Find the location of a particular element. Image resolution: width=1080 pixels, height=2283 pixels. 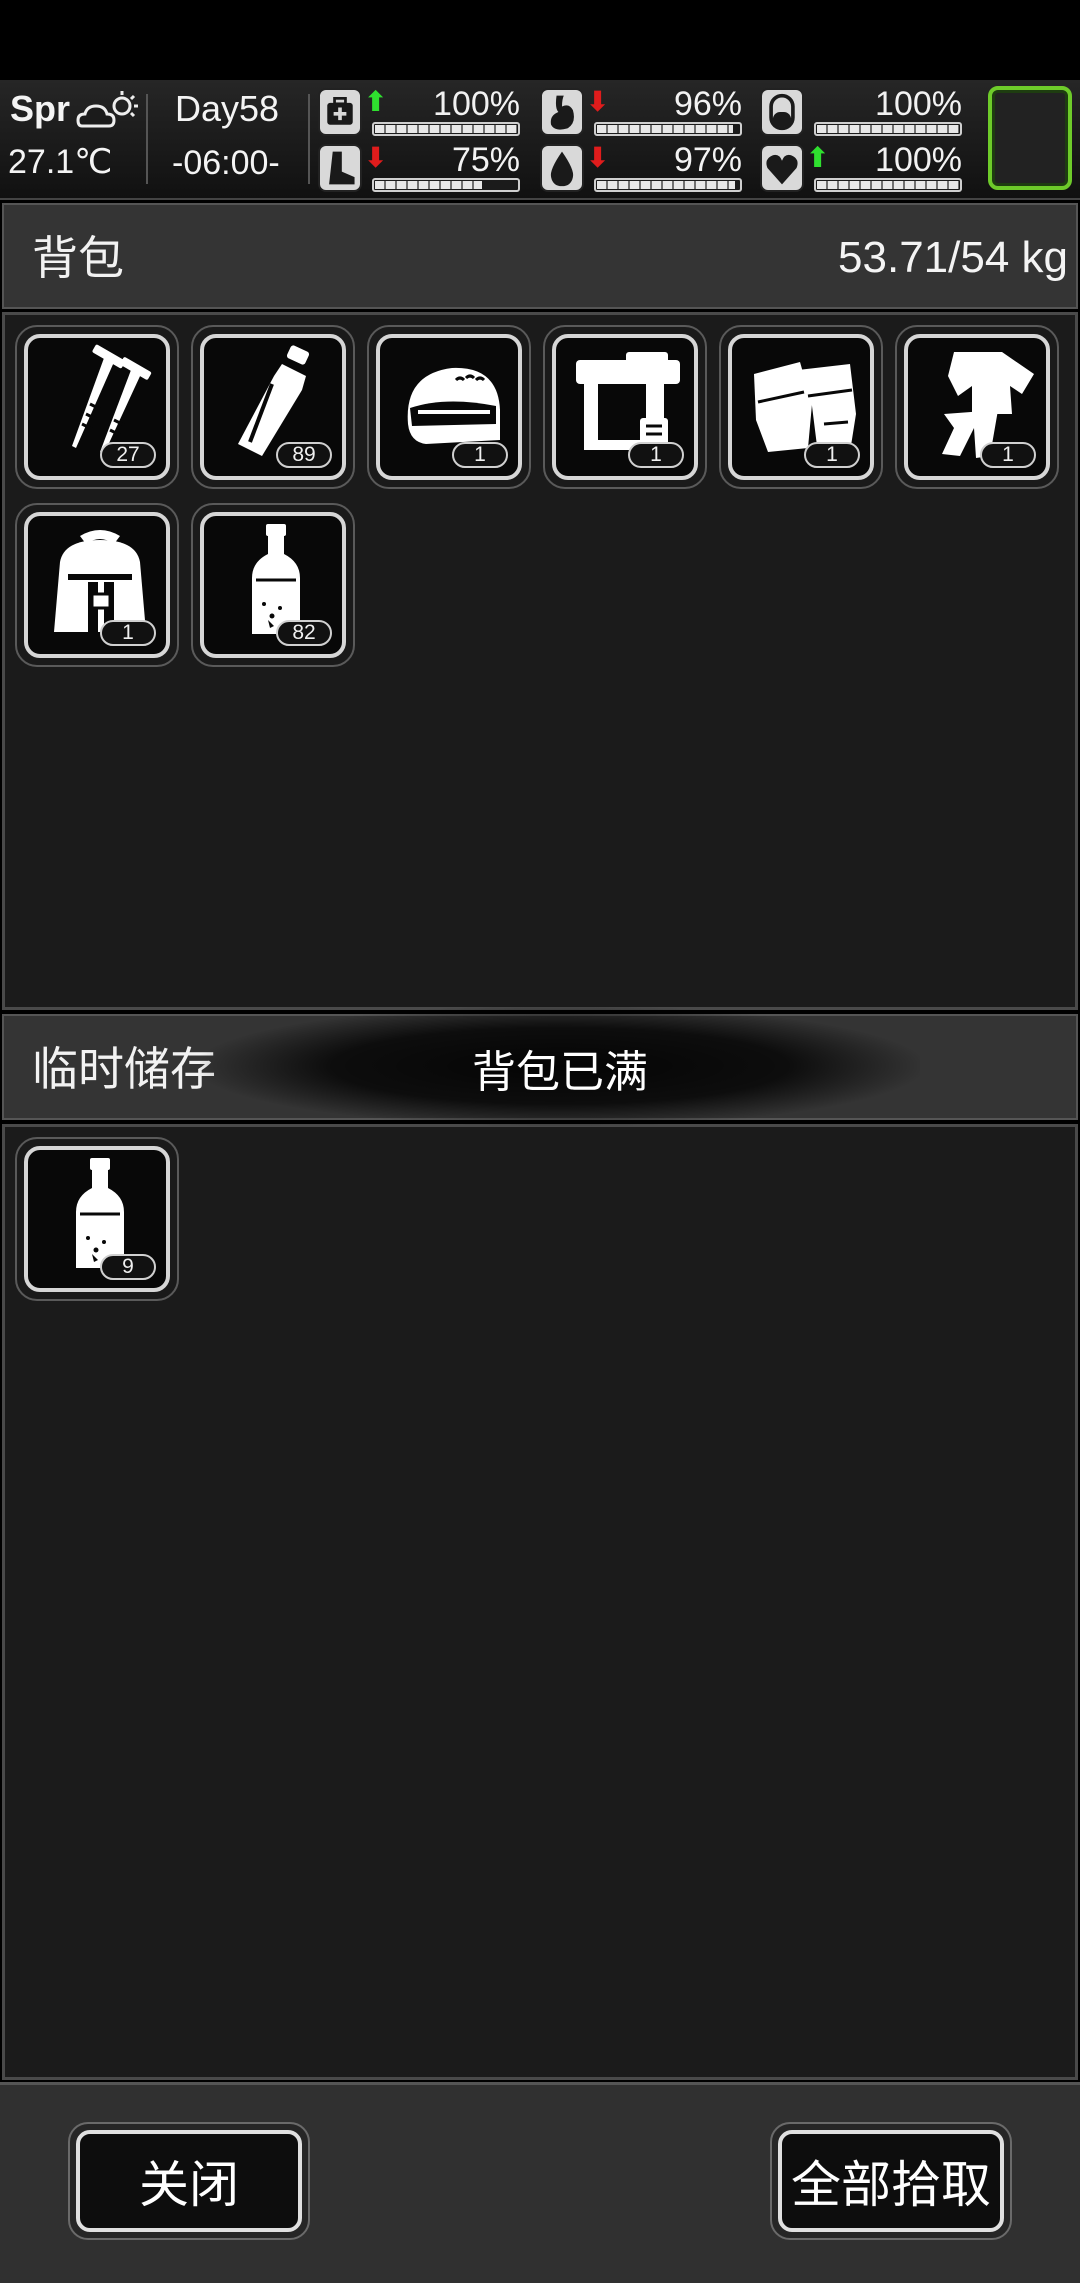

item-slot-frame: 89 is located at coordinates (273, 407).